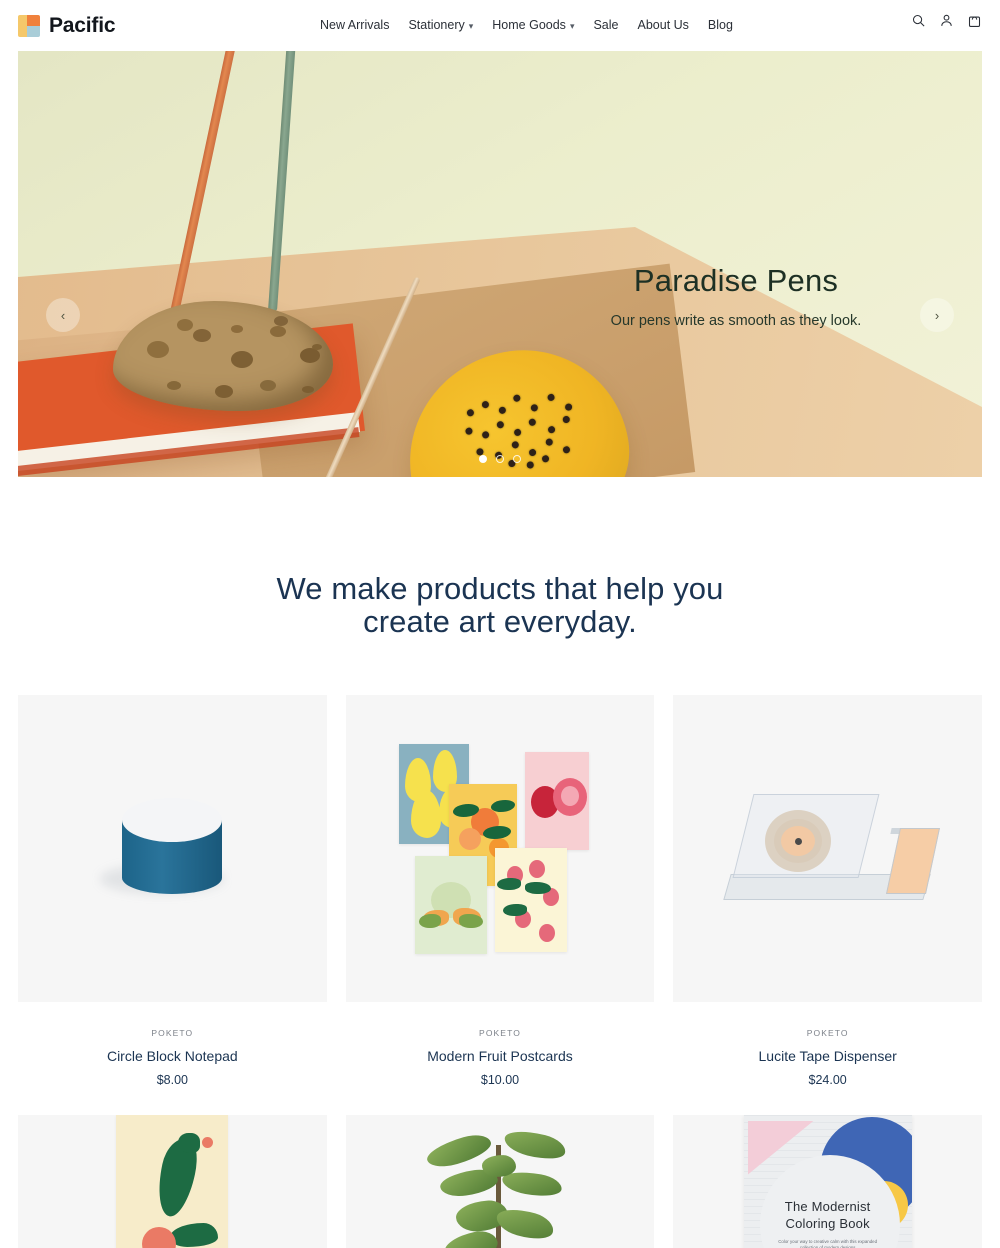 The width and height of the screenshot is (1000, 1248). I want to click on logo-squares-icon, so click(29, 25).